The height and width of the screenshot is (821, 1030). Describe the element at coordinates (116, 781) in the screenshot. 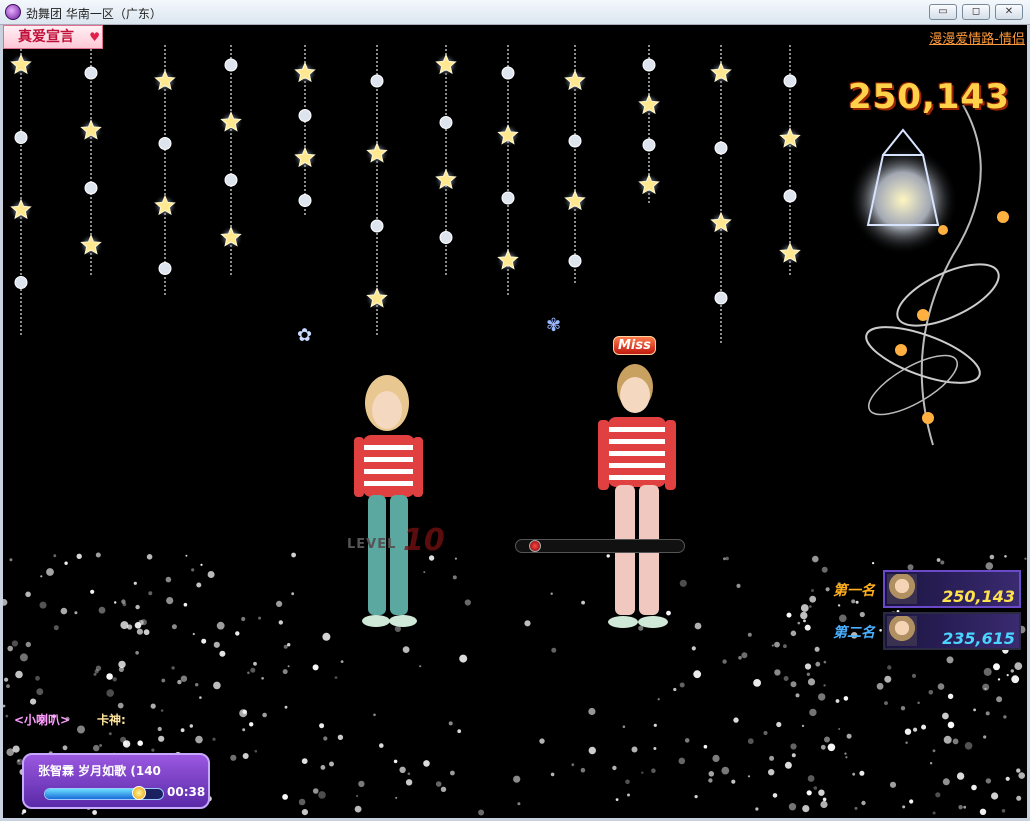

I see `song-panel: 张智霖 岁月如歌 (140 00:38` at that location.